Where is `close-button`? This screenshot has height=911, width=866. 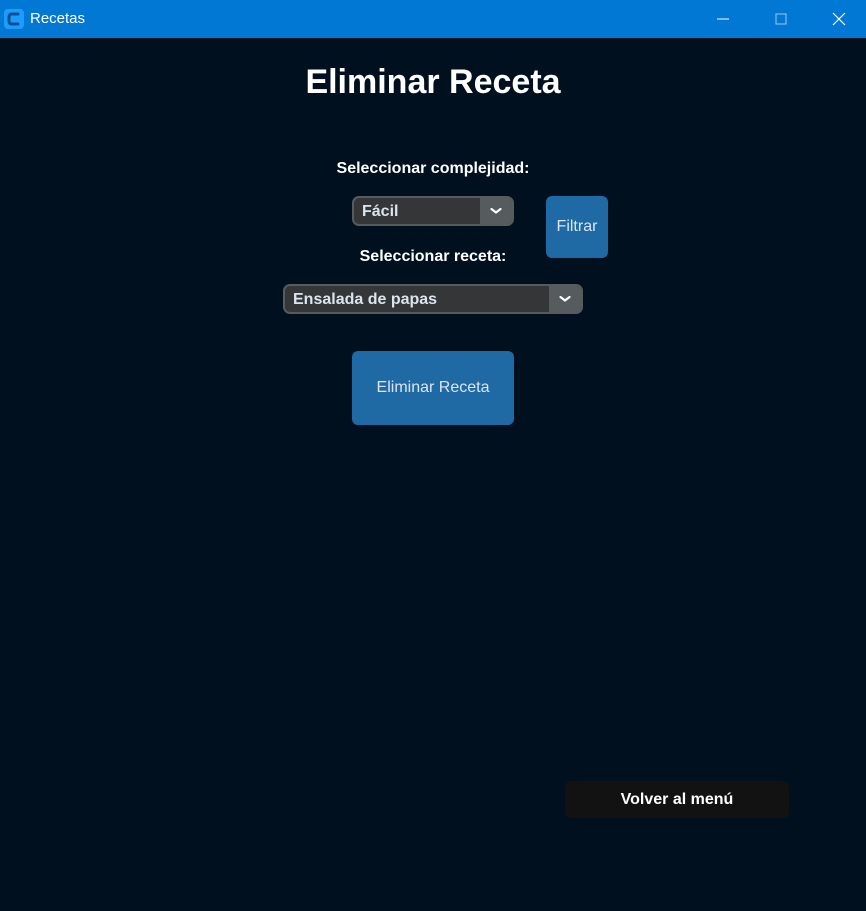 close-button is located at coordinates (838, 19).